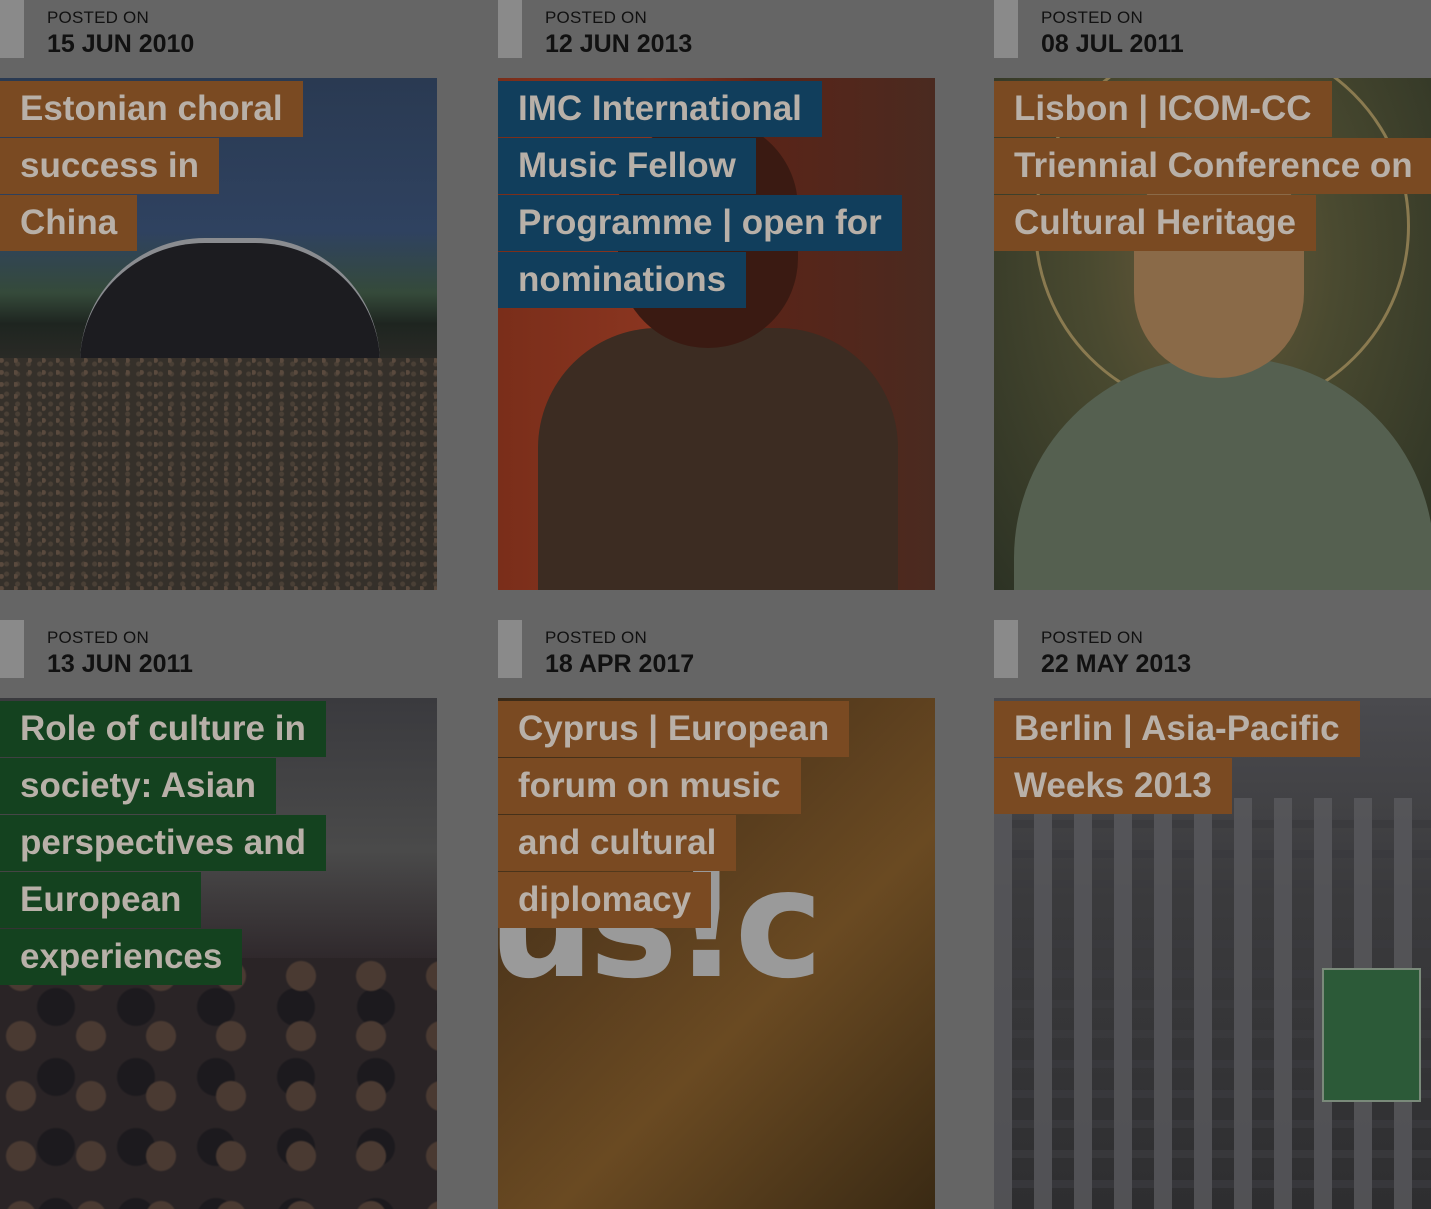  I want to click on post-date: 18 APR 2017, so click(620, 664).